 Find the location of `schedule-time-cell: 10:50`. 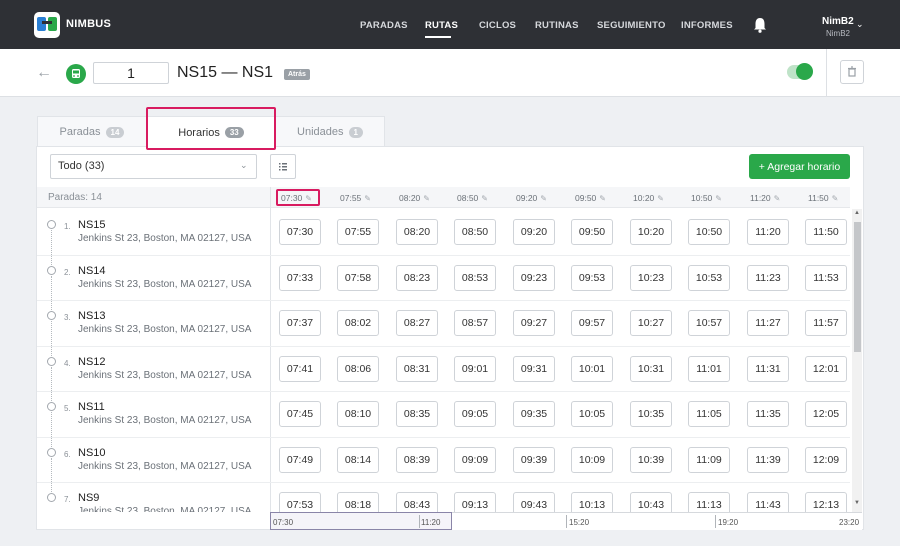

schedule-time-cell: 10:50 is located at coordinates (709, 232).